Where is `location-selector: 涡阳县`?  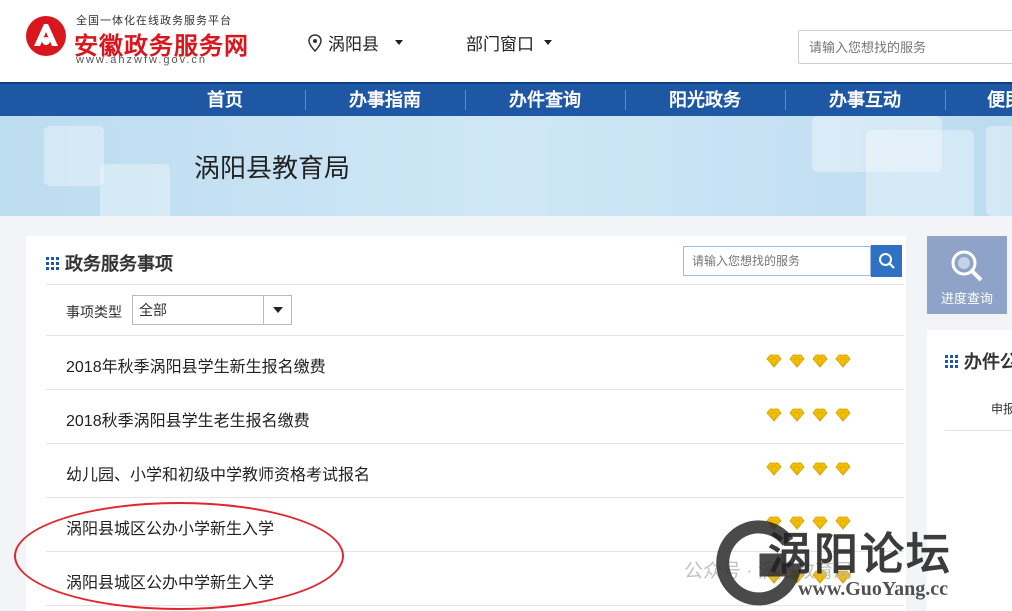 location-selector: 涡阳县 is located at coordinates (355, 42).